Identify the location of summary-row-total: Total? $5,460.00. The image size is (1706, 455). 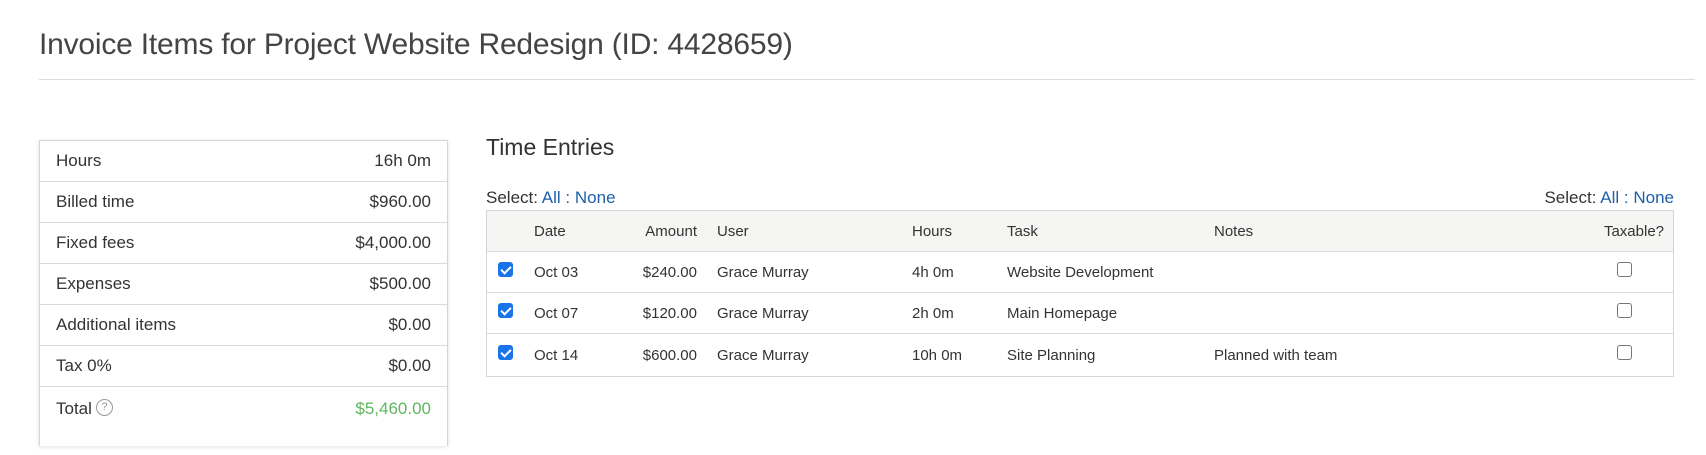
(243, 409).